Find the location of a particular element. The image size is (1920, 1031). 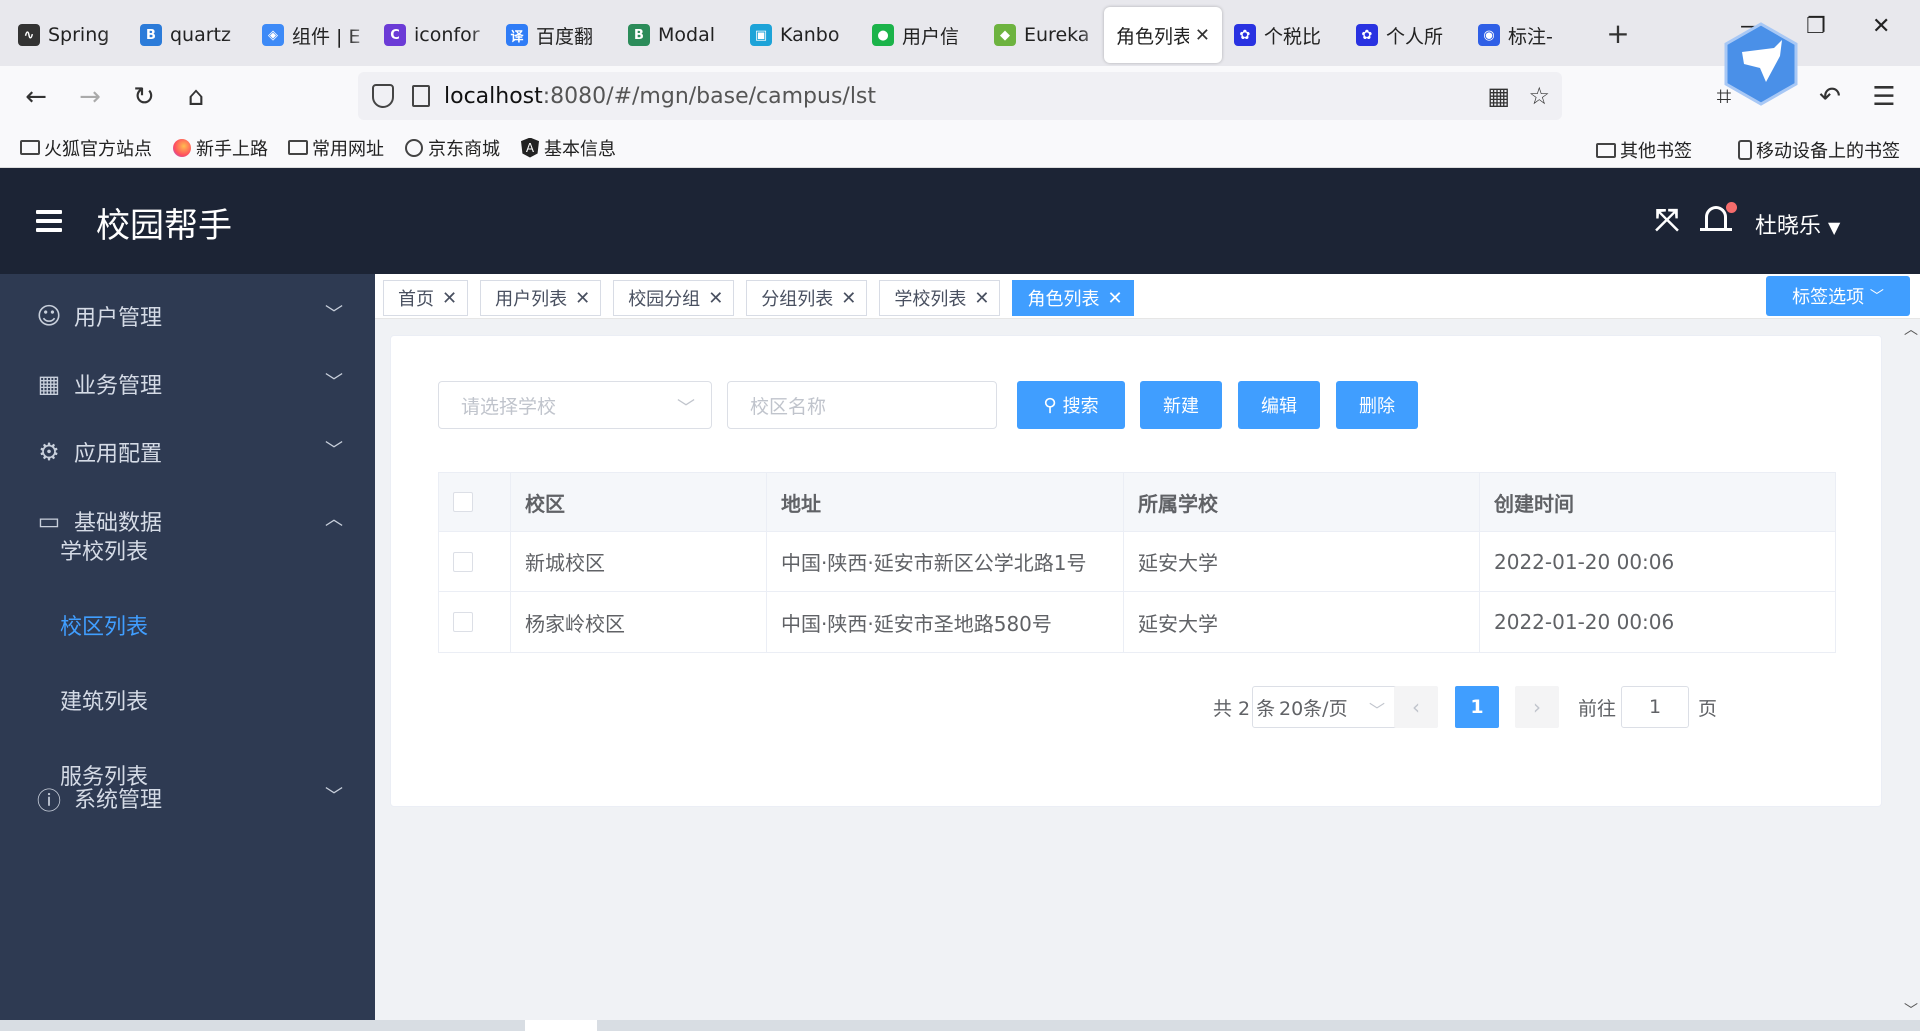

browser-tab: ▣ Kanbo is located at coordinates (799, 35).